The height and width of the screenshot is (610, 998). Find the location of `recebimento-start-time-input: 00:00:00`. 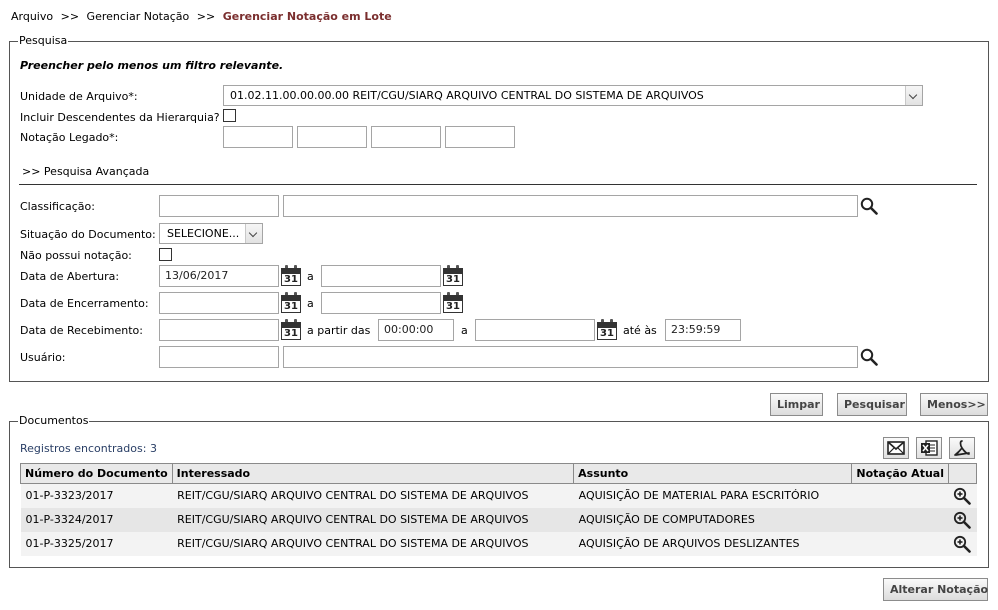

recebimento-start-time-input: 00:00:00 is located at coordinates (416, 330).